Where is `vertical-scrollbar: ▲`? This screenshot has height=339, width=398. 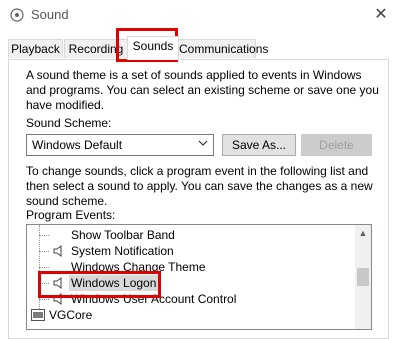 vertical-scrollbar: ▲ is located at coordinates (363, 277).